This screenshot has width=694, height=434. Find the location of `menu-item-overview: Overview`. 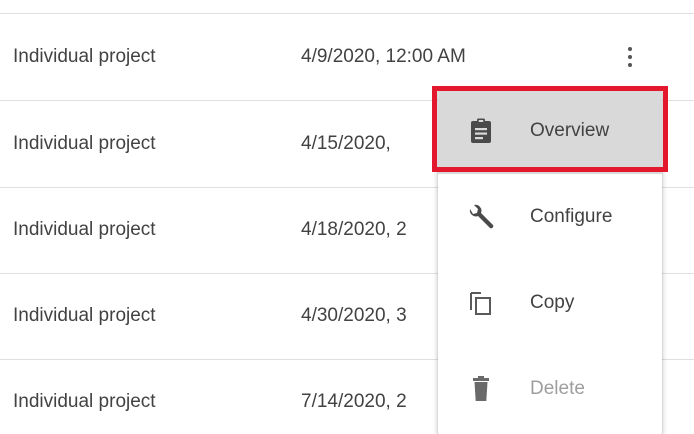

menu-item-overview: Overview is located at coordinates (550, 131).